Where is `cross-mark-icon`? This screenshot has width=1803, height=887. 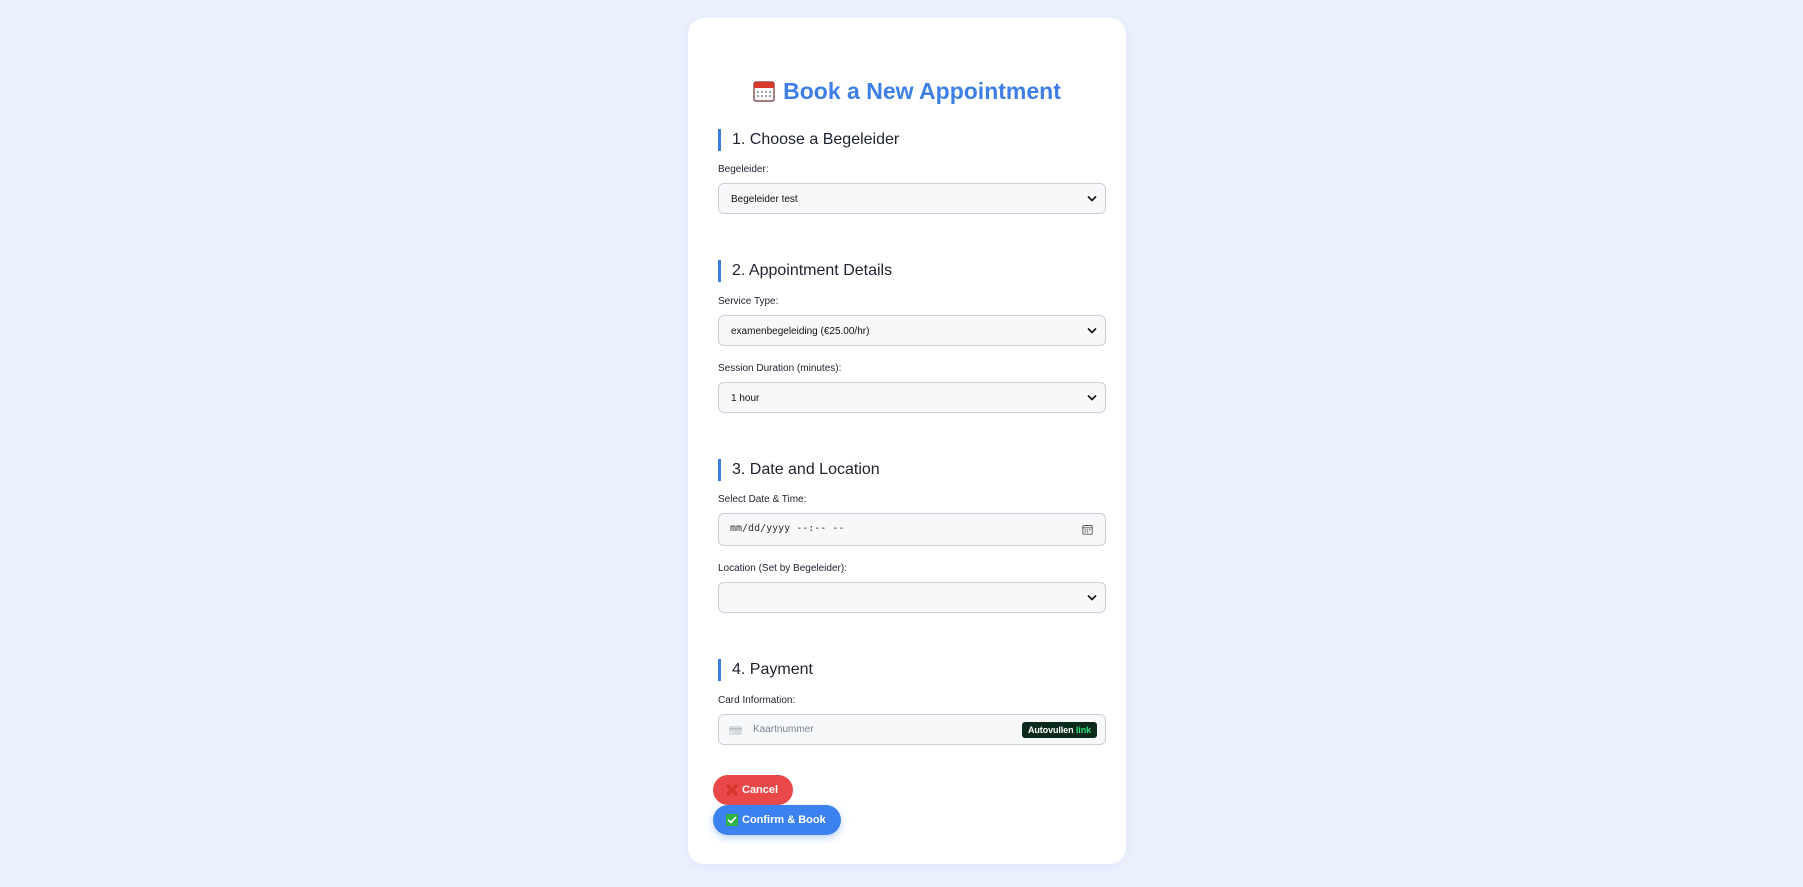
cross-mark-icon is located at coordinates (732, 790).